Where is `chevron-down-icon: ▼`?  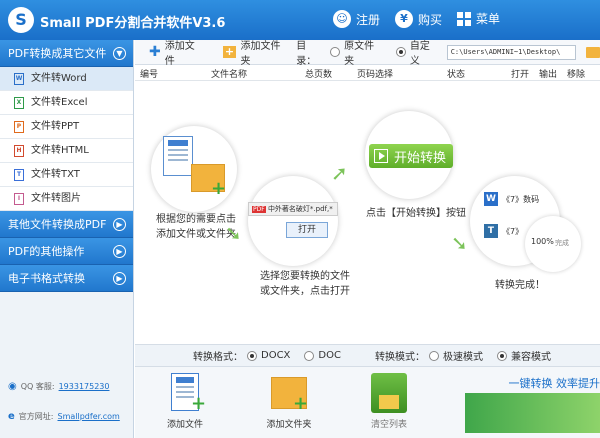
chevron-down-icon: ▼ is located at coordinates (119, 53).